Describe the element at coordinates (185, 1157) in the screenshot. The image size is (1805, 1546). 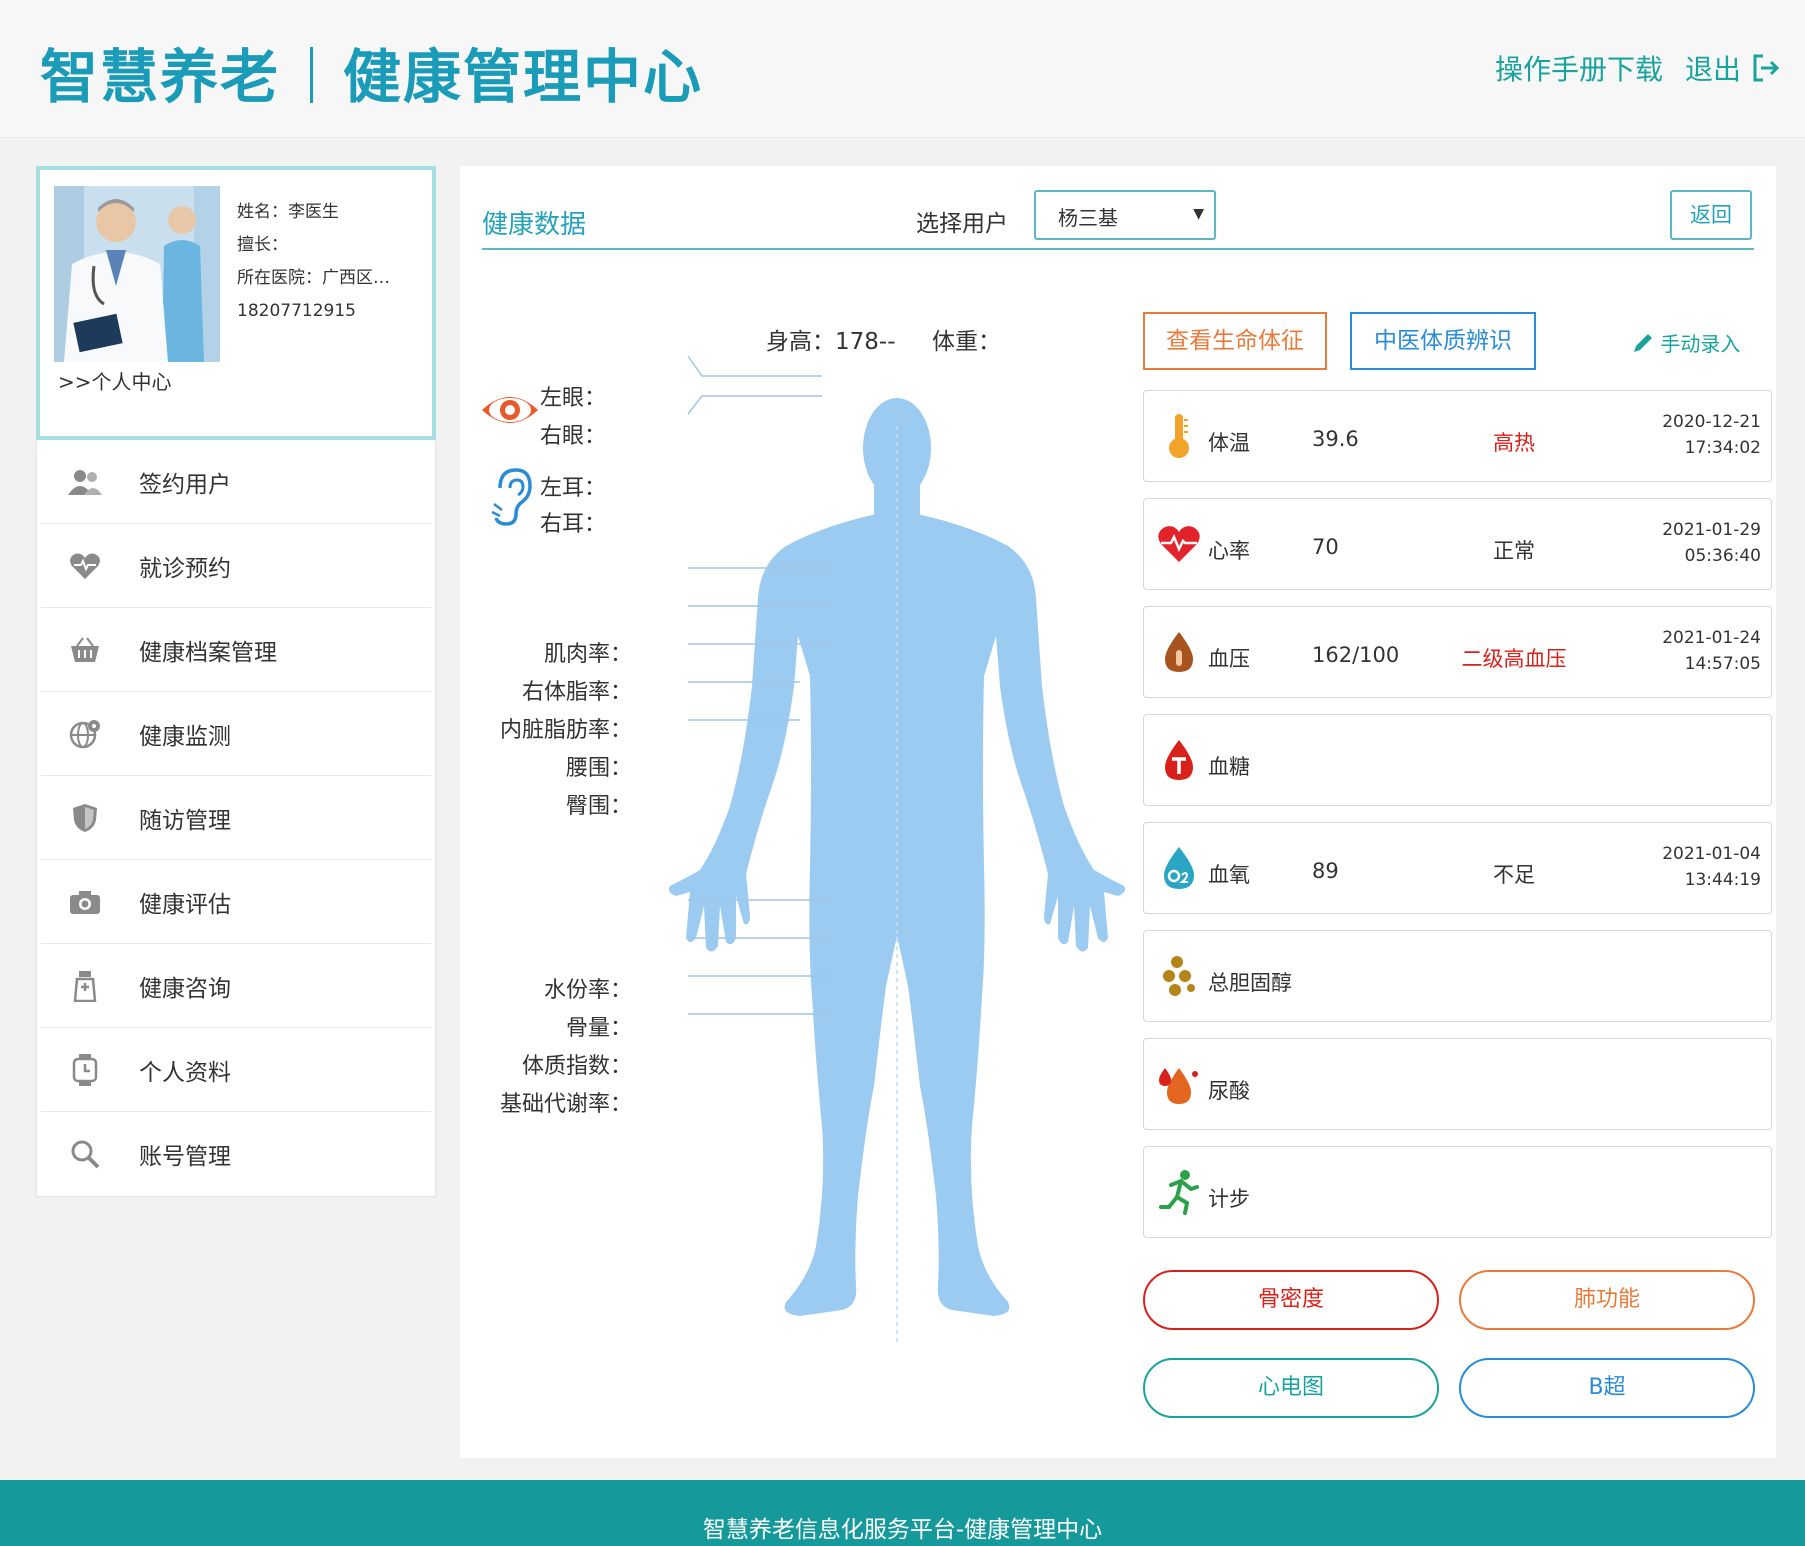
I see `sidebar-item-label: 账号管理` at that location.